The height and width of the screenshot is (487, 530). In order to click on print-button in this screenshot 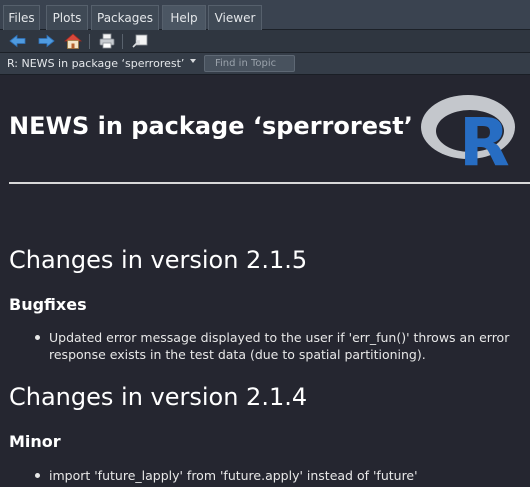, I will do `click(107, 41)`.